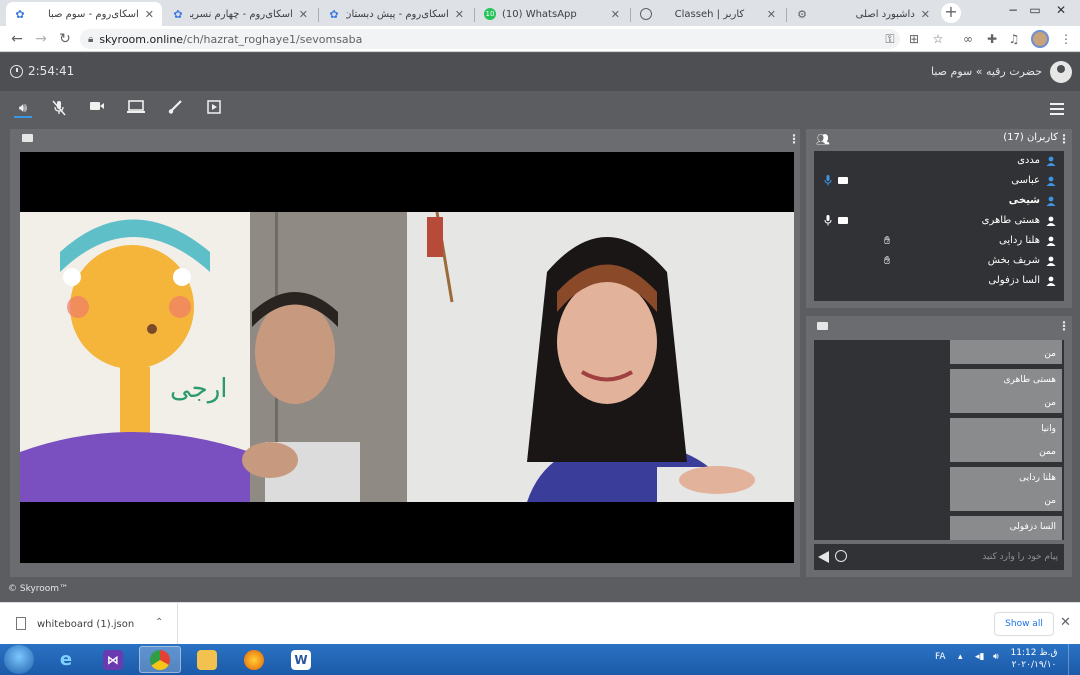 This screenshot has height=675, width=1080. I want to click on chat-text: من, so click(1050, 403).